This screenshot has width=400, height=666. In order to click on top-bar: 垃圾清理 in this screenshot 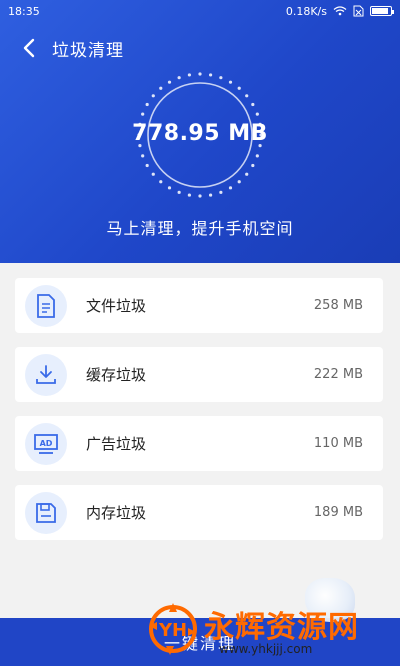, I will do `click(200, 48)`.